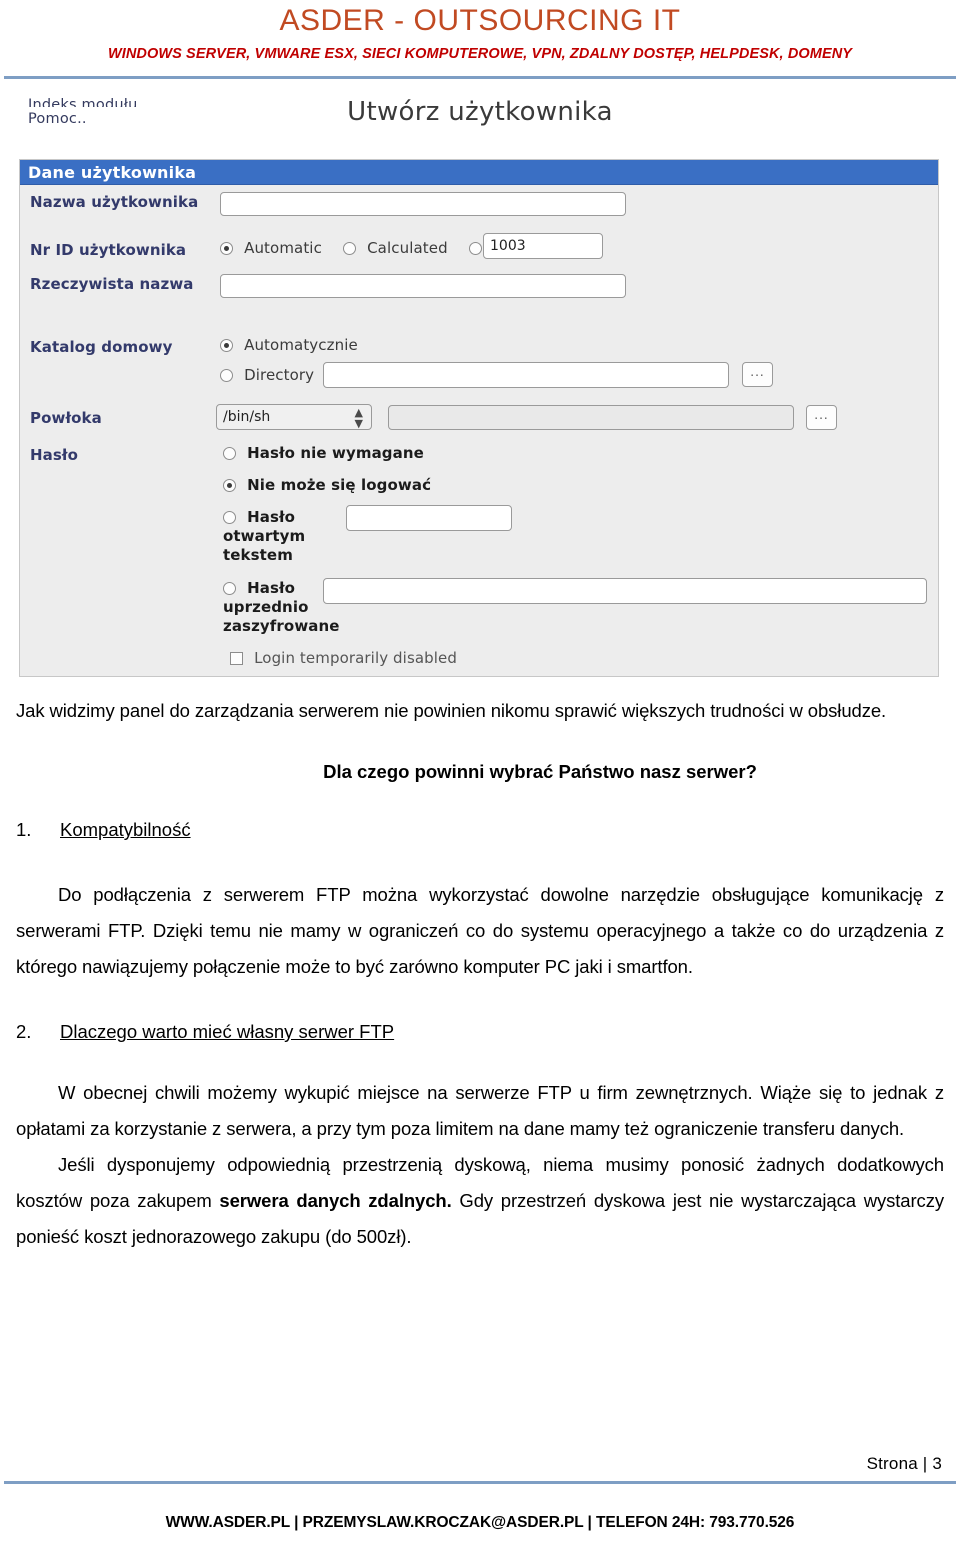 The image size is (960, 1552). Describe the element at coordinates (350, 248) in the screenshot. I see `radio-uid-calculated` at that location.